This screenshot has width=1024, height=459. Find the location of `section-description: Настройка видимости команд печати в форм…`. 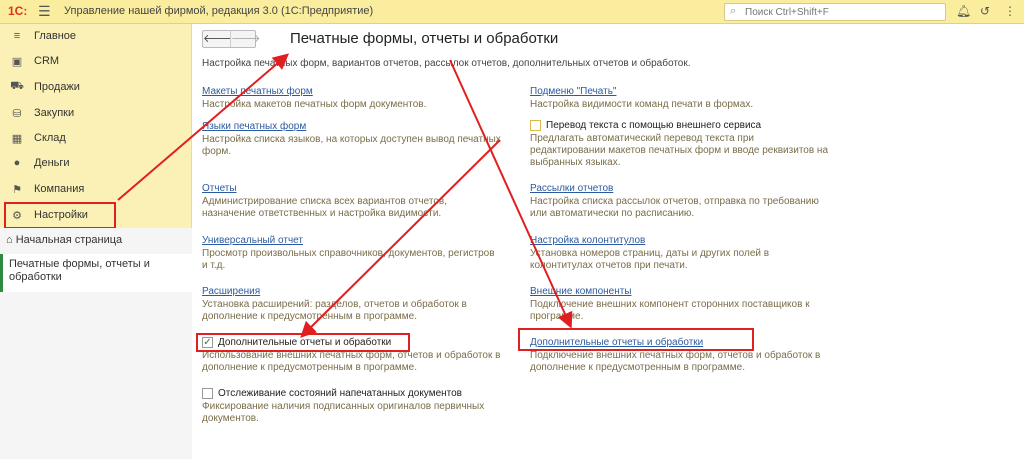

section-description: Настройка видимости команд печати в форм… is located at coordinates (642, 104).